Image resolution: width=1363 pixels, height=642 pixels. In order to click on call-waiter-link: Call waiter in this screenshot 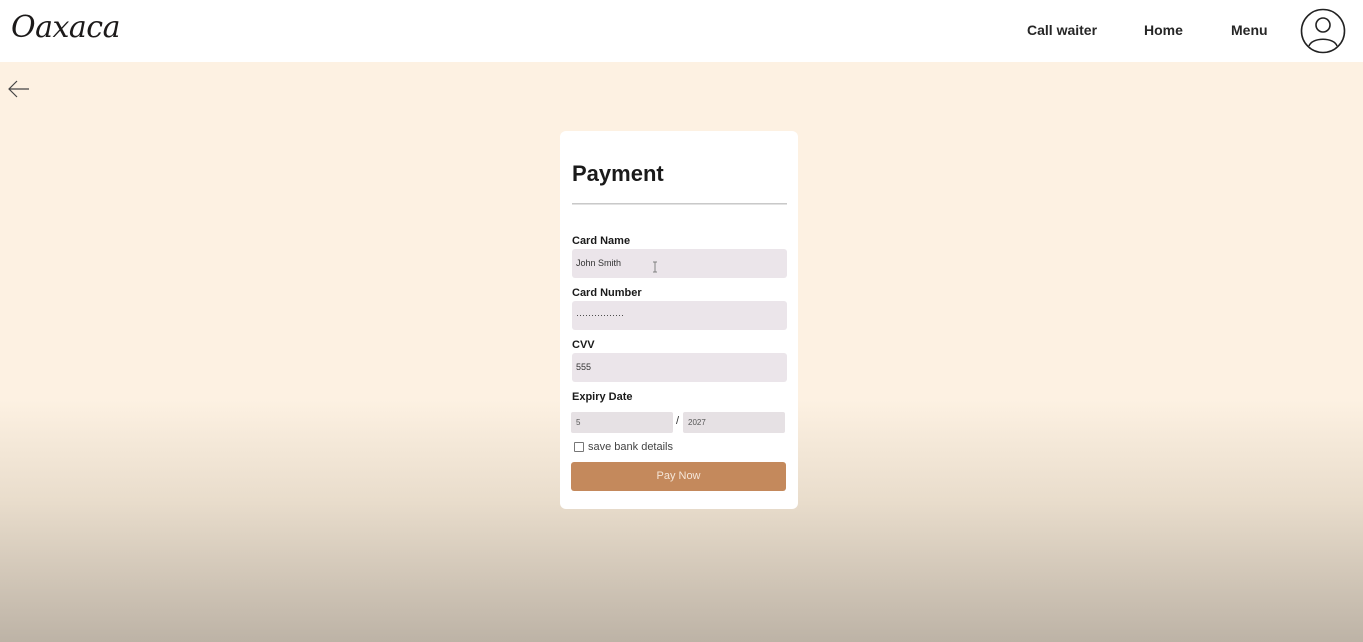, I will do `click(1062, 30)`.